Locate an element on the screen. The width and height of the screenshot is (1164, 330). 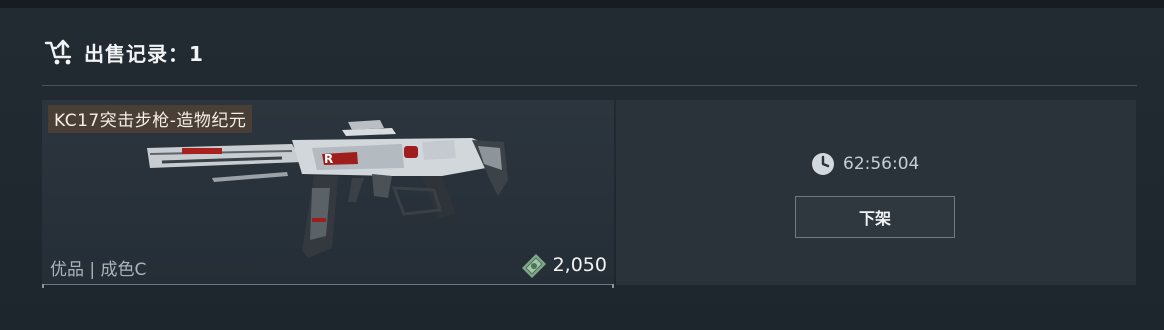
sales-record-title: 出售记录：1 is located at coordinates (144, 53).